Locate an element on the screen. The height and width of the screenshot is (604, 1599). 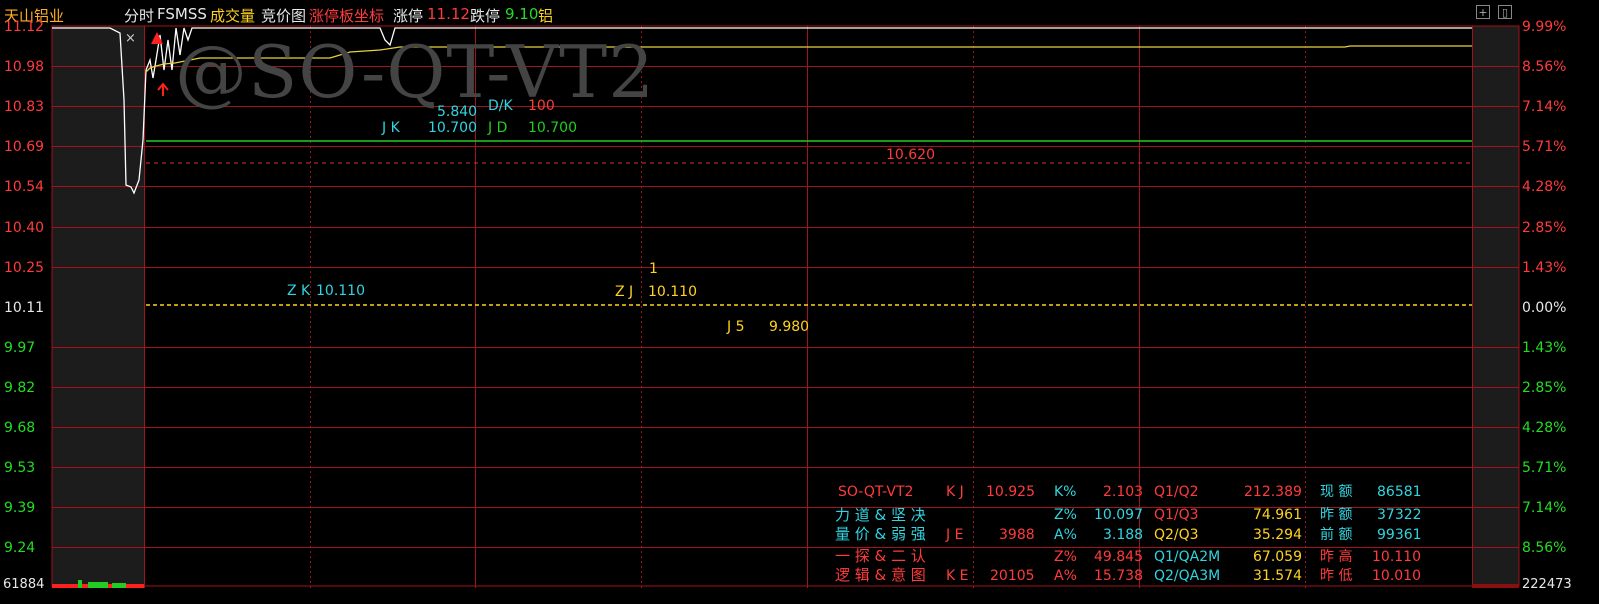
volume-axis-left: 61884 is located at coordinates (24, 584).